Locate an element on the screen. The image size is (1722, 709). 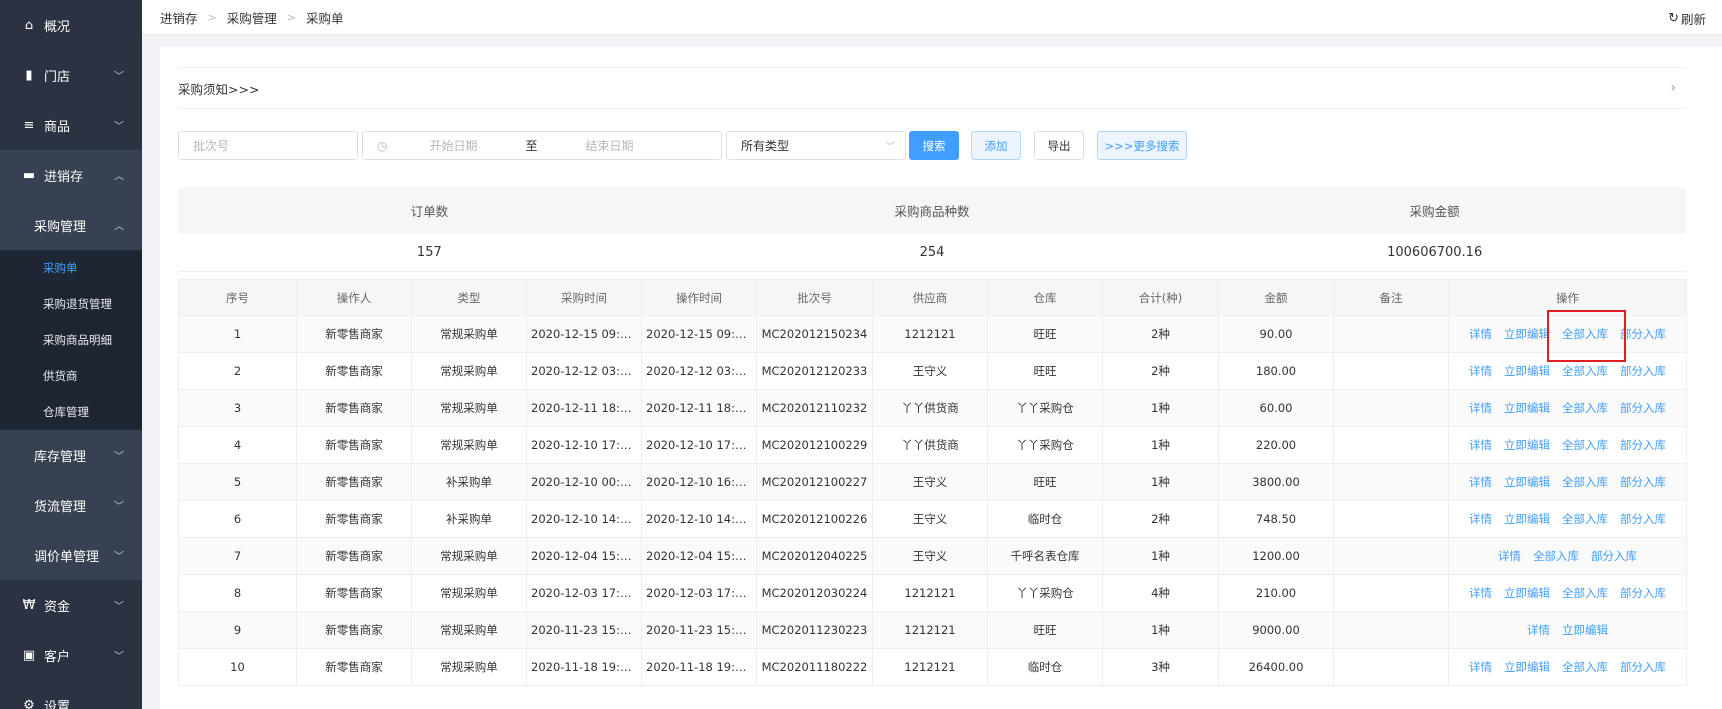
nav-goods: ≡ 商品 ﹀ is located at coordinates (71, 125).